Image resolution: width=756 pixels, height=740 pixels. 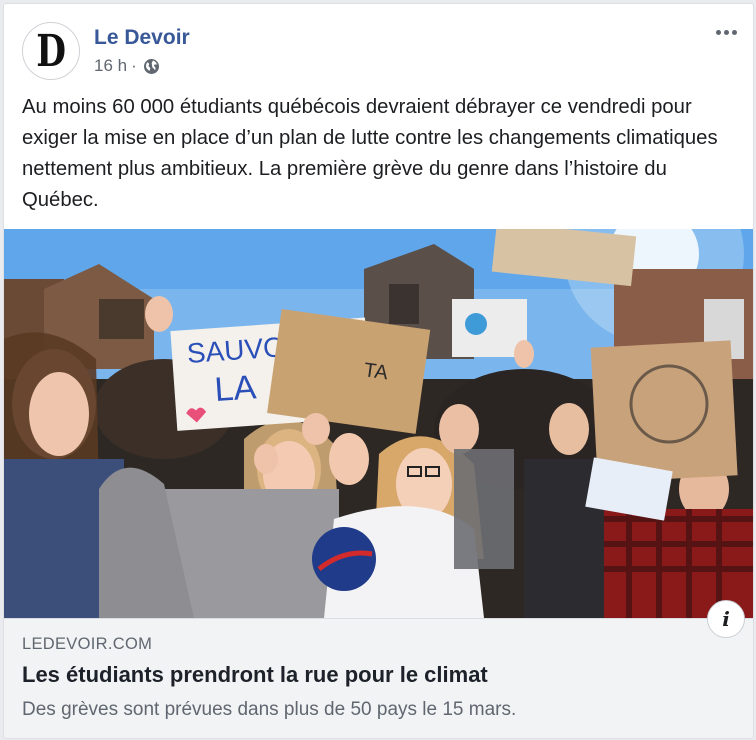 What do you see at coordinates (151, 66) in the screenshot?
I see `globe-icon` at bounding box center [151, 66].